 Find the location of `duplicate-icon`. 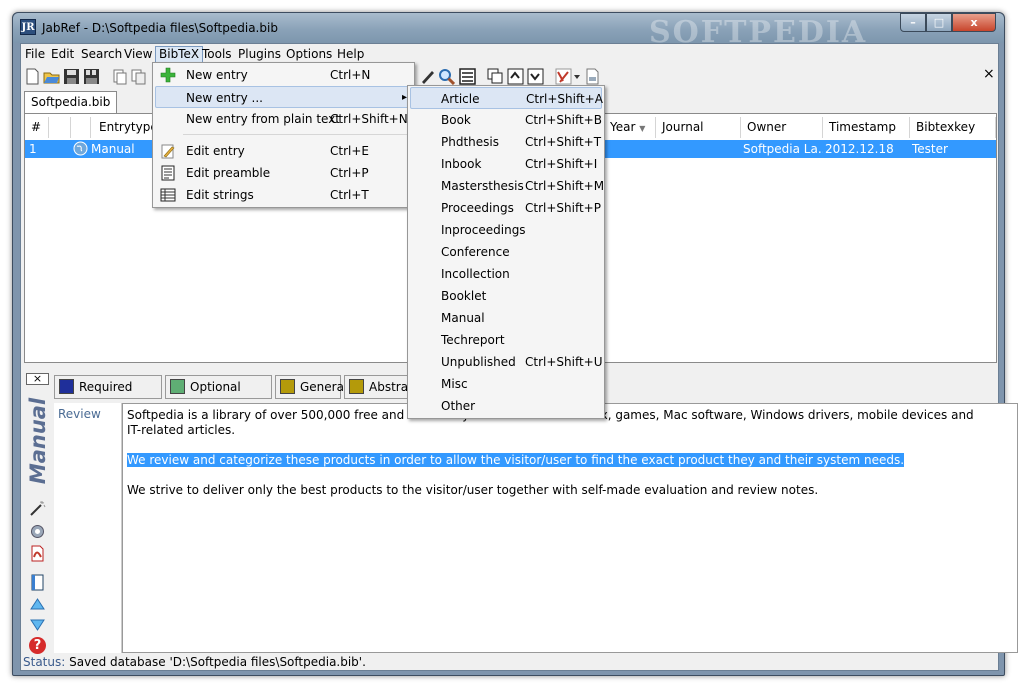

duplicate-icon is located at coordinates (495, 76).